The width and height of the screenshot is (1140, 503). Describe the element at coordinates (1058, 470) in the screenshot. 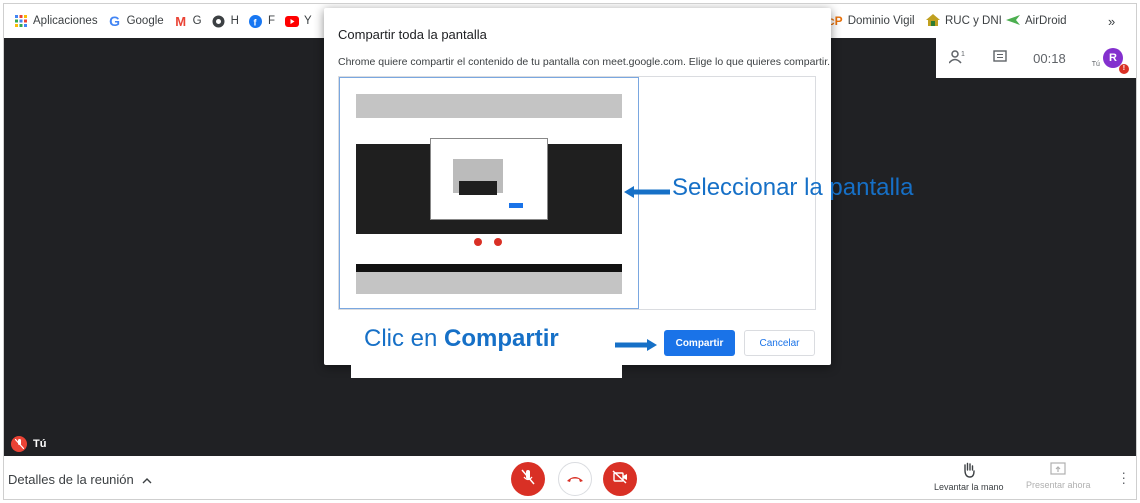

I see `present-screen-icon` at that location.